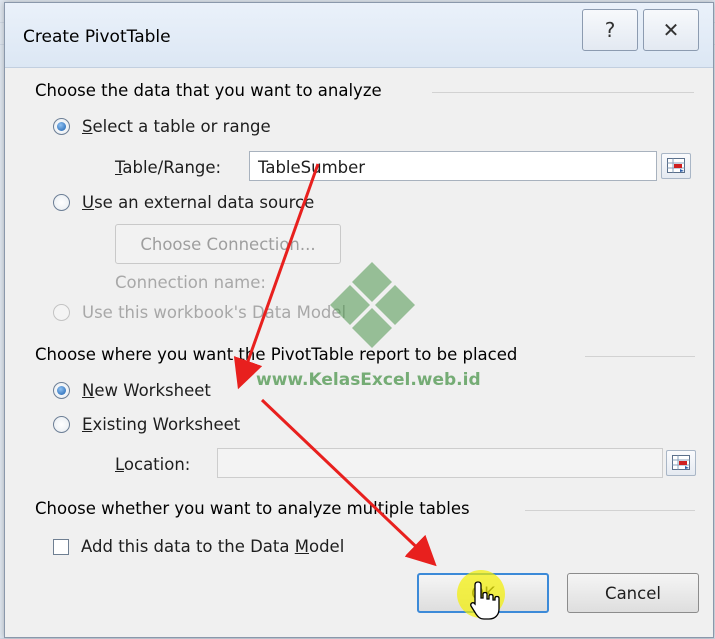  I want to click on dialog-title: Create PivotTable, so click(97, 37).